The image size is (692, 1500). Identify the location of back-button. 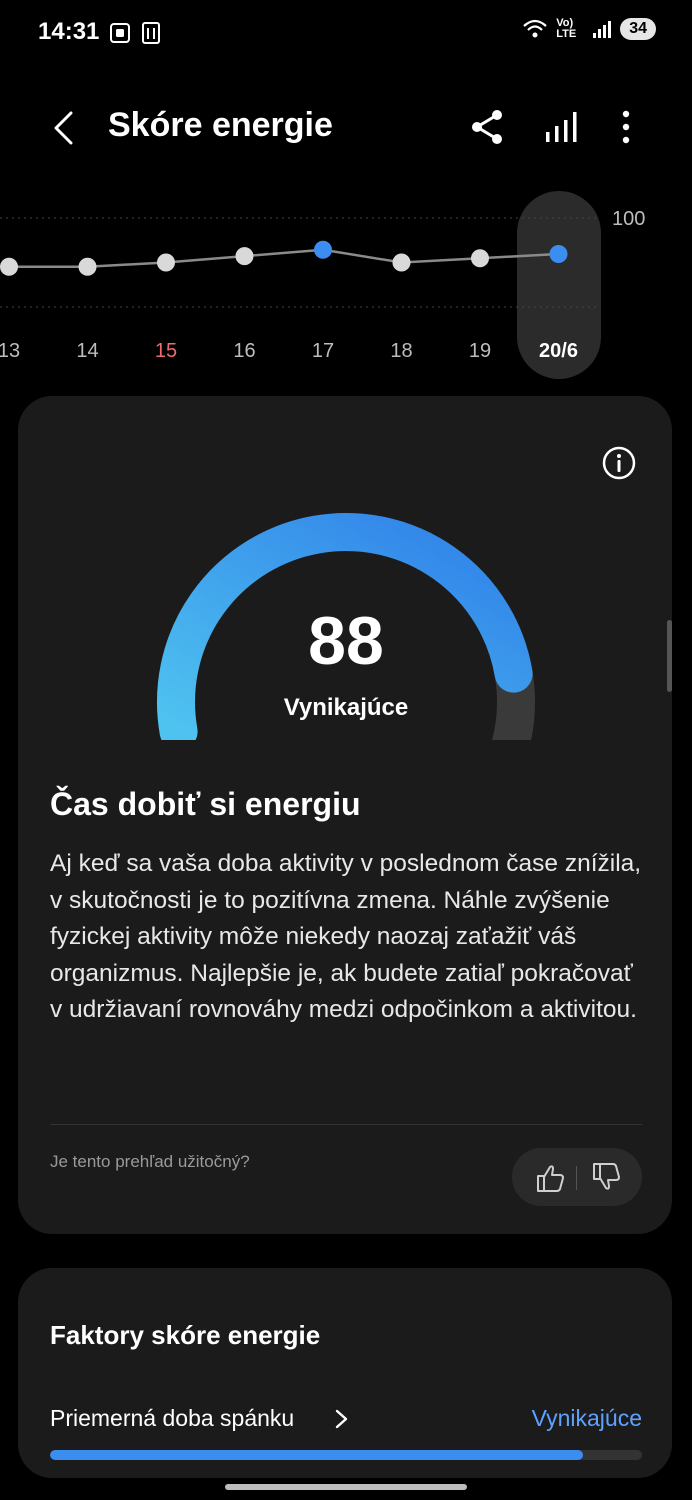
(64, 128).